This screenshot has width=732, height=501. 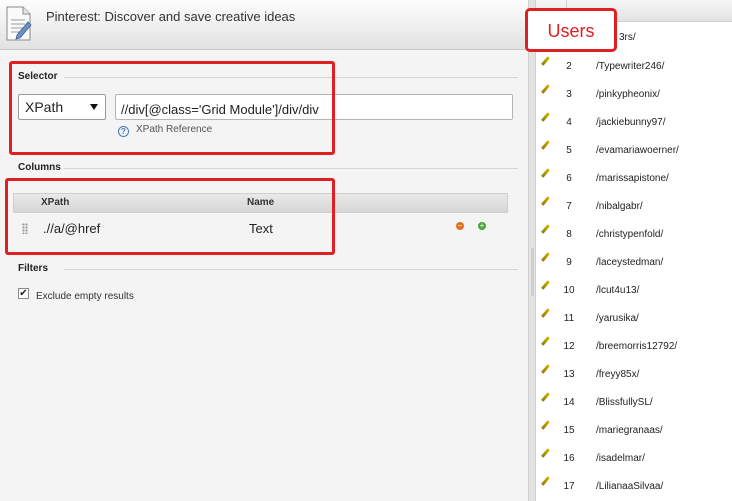 I want to click on filters-divider, so click(x=291, y=269).